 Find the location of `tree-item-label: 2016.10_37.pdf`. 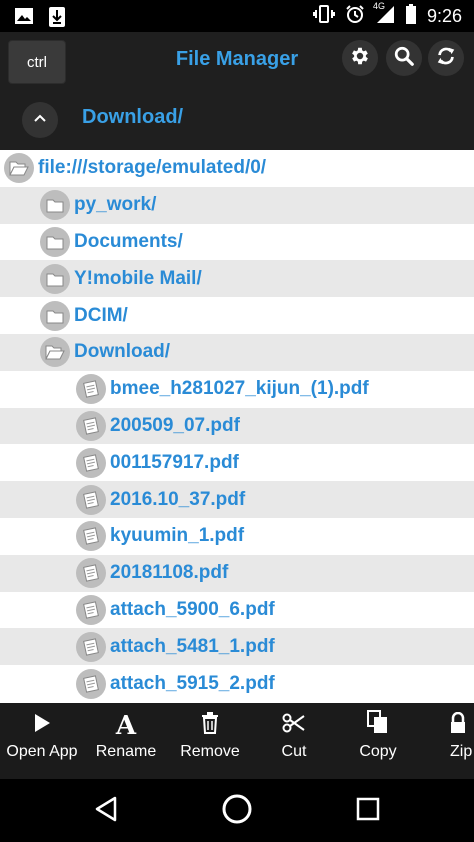

tree-item-label: 2016.10_37.pdf is located at coordinates (178, 499).